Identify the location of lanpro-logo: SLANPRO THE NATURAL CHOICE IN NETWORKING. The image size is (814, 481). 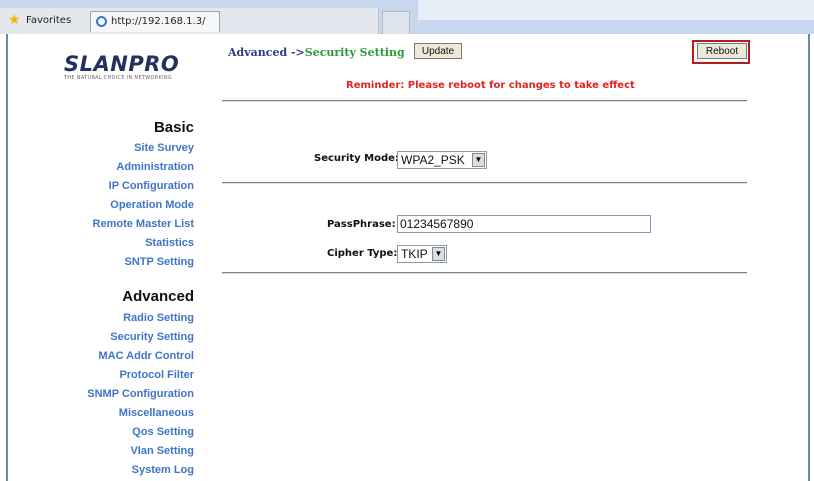
(128, 67).